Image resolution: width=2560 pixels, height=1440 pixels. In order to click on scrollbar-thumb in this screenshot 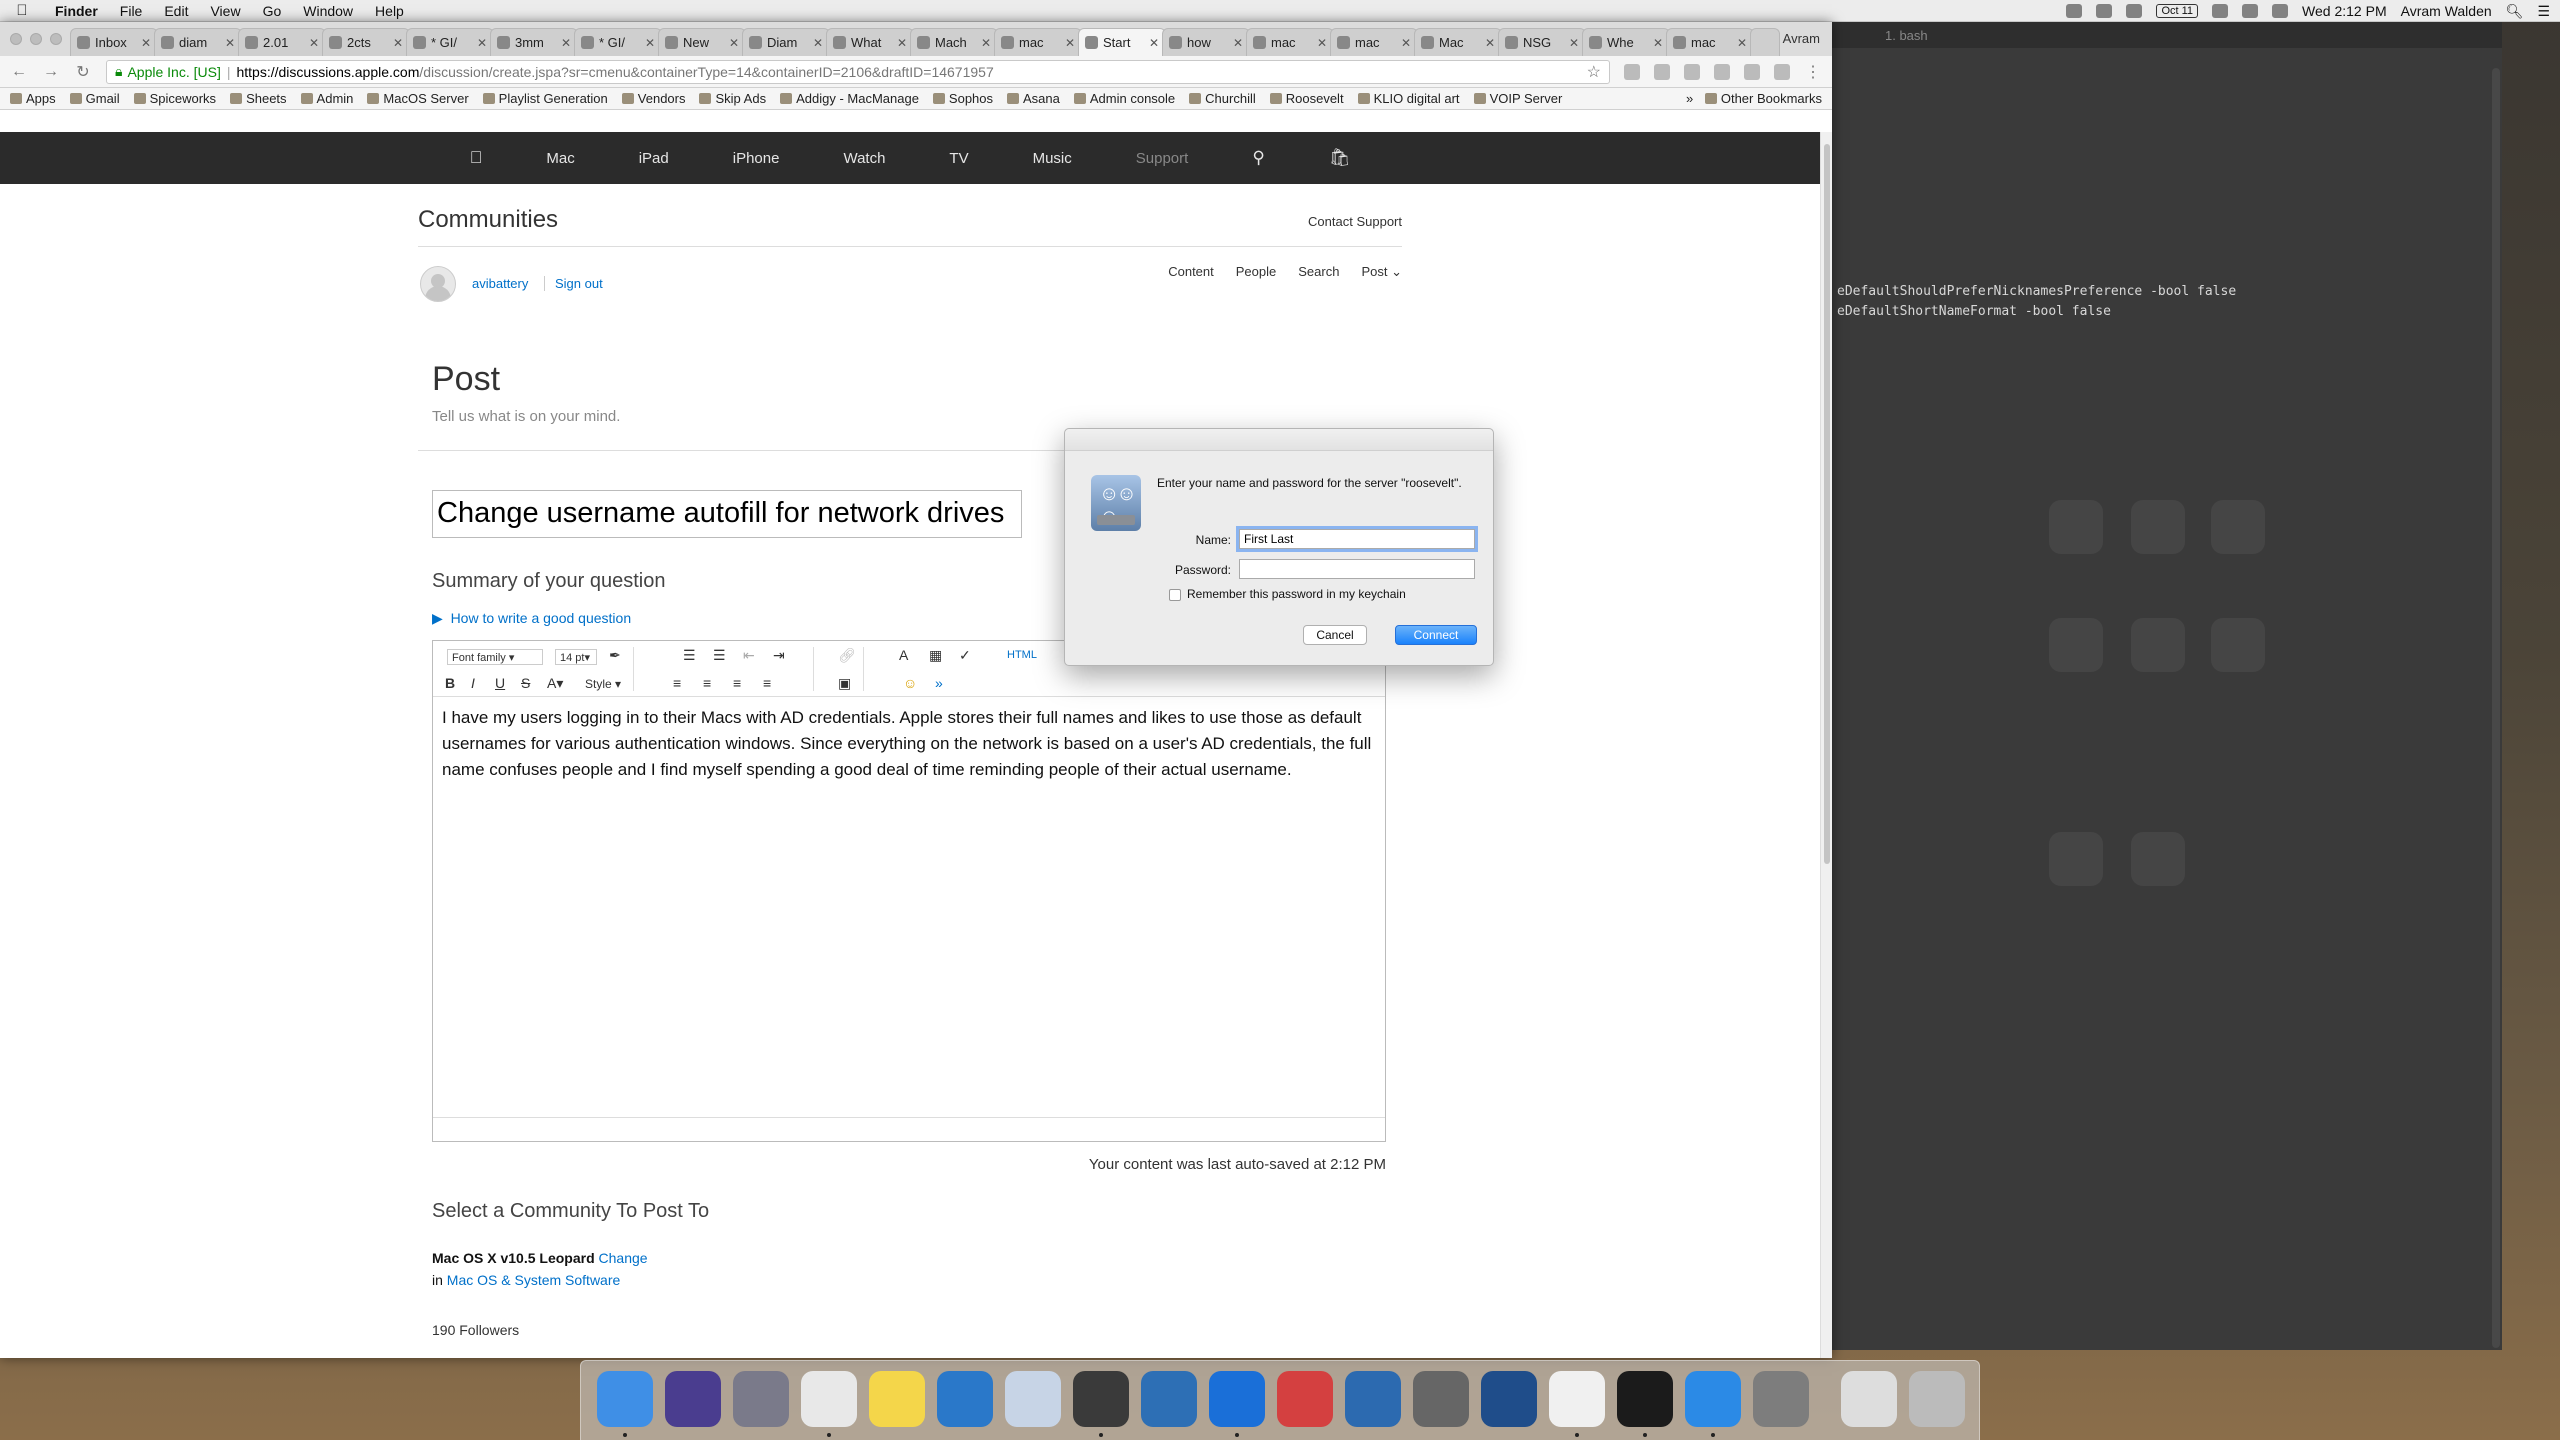, I will do `click(1827, 504)`.